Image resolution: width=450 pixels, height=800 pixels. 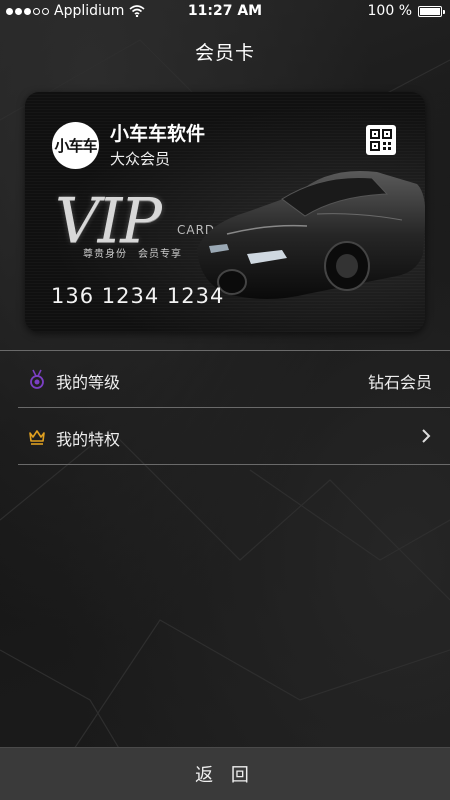 What do you see at coordinates (225, 773) in the screenshot?
I see `back-button: 返 回` at bounding box center [225, 773].